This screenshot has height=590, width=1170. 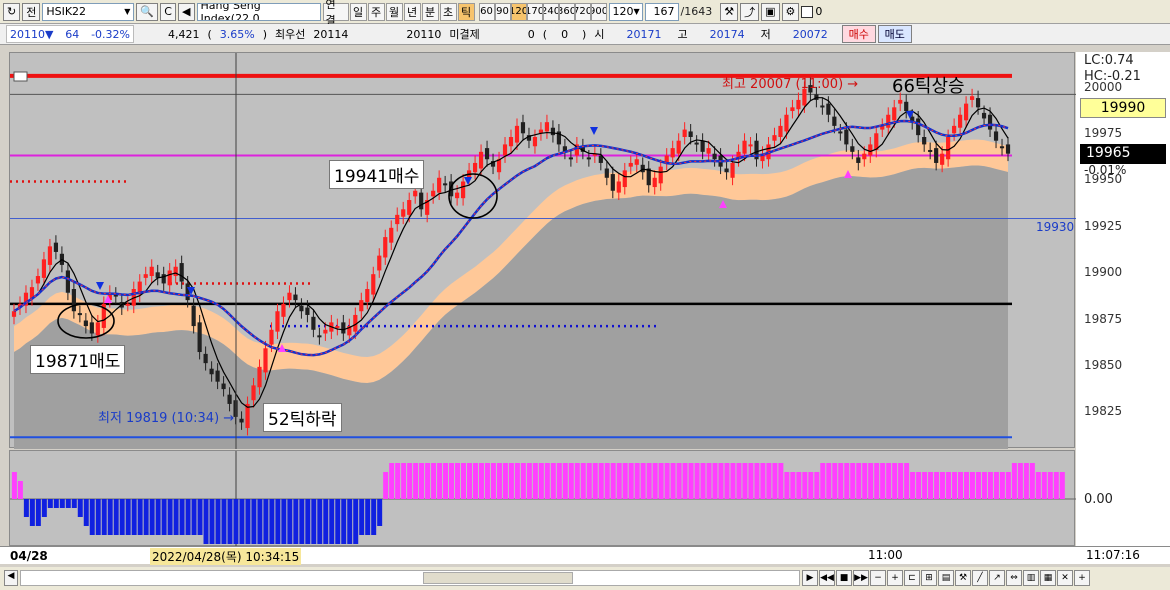 What do you see at coordinates (895, 578) in the screenshot?
I see `zoom-in-icon: +` at bounding box center [895, 578].